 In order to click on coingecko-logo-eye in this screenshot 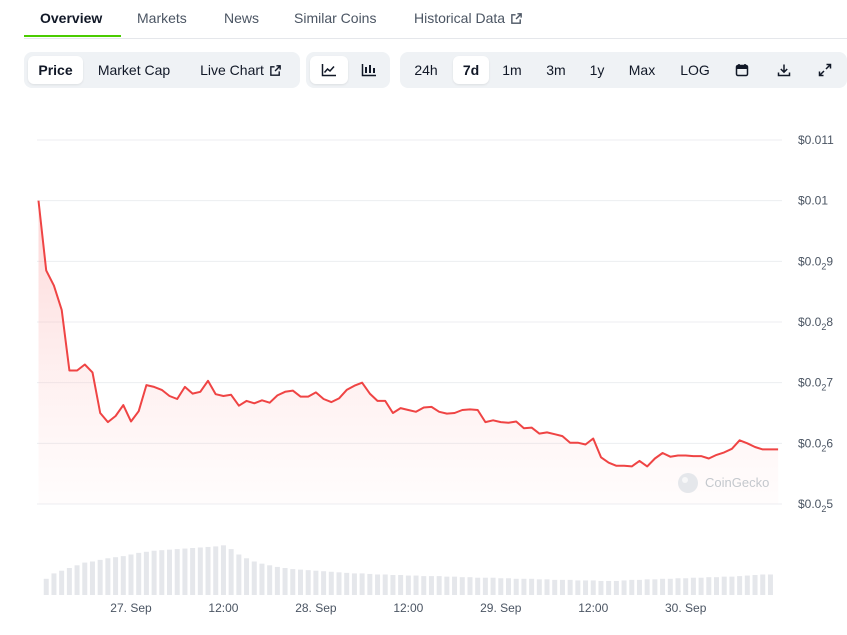, I will do `click(685, 480)`.